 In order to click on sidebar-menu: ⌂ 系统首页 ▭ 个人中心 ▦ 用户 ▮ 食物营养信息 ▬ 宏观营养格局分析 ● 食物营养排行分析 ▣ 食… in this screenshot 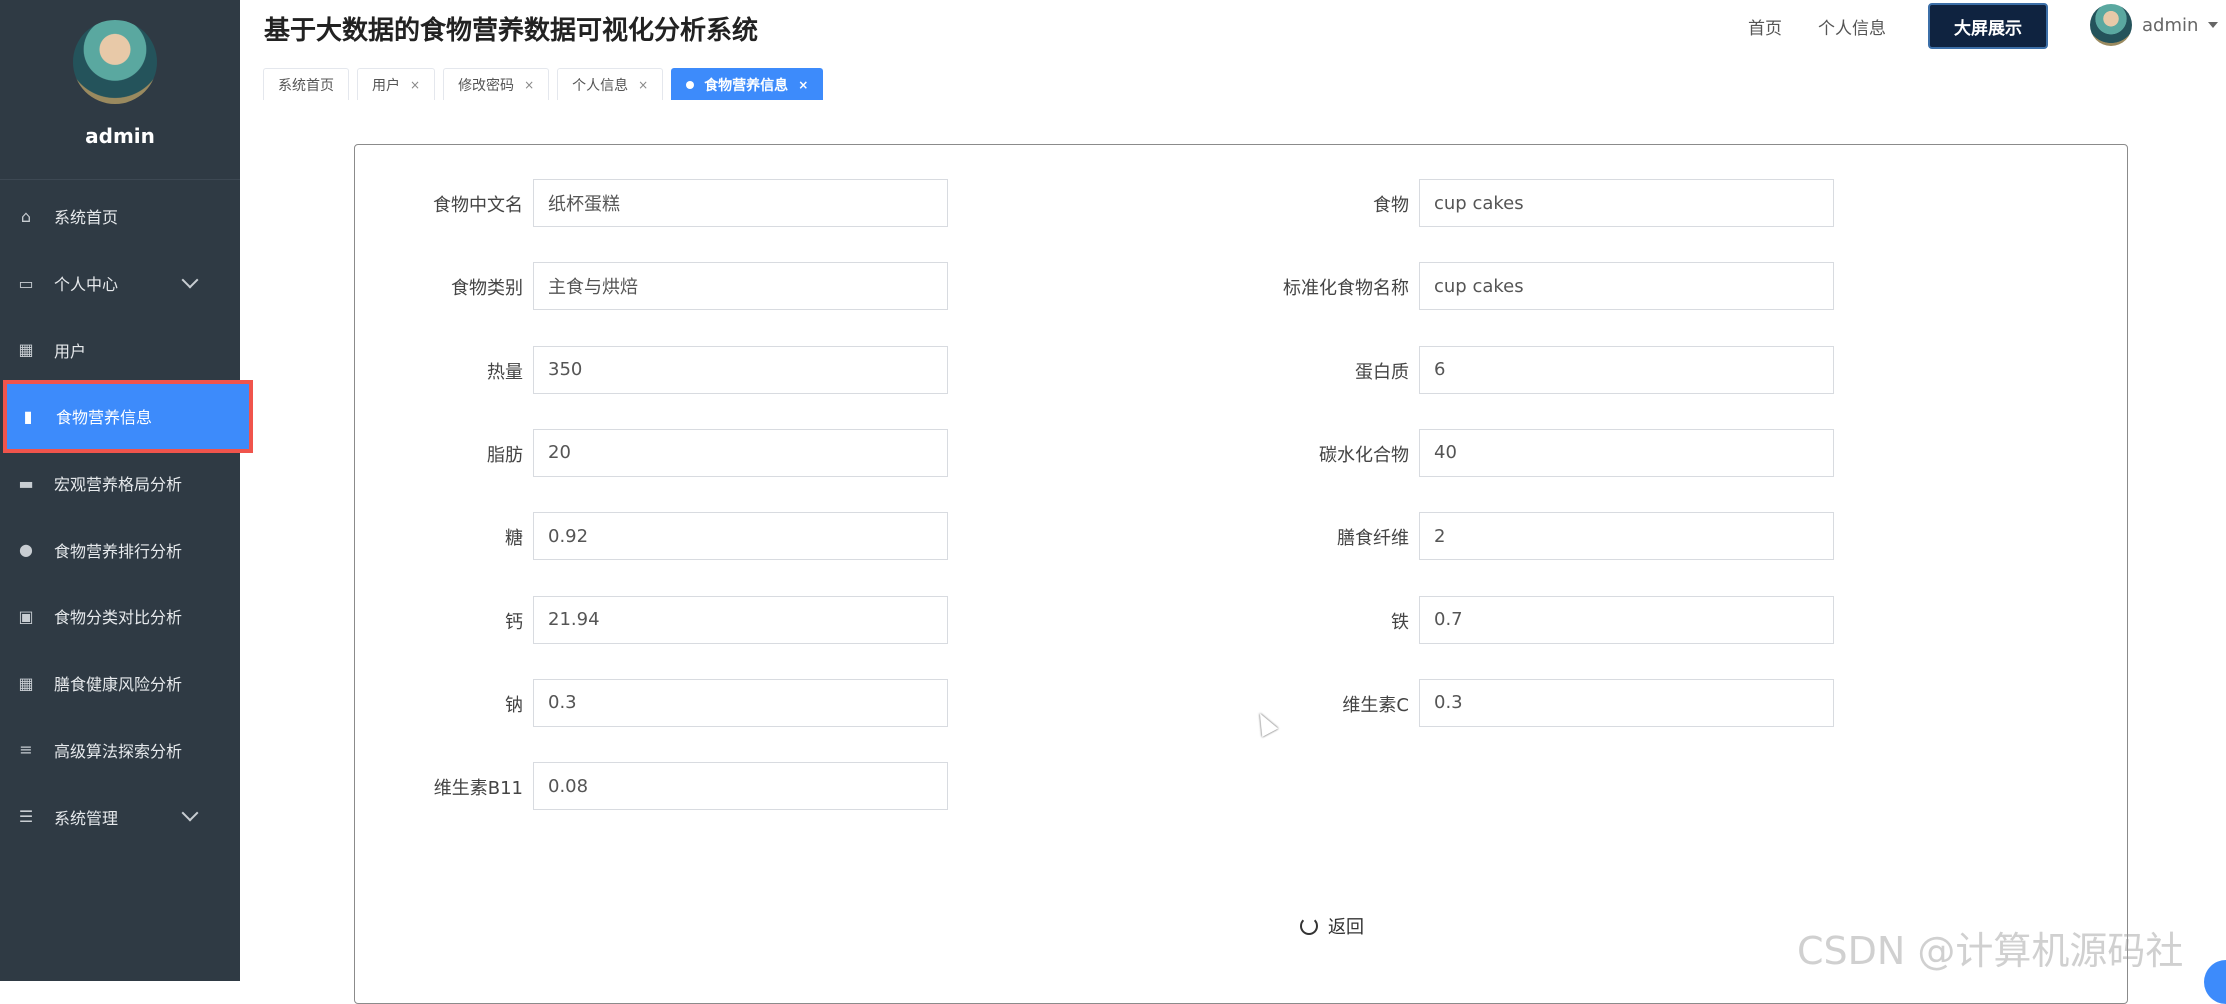, I will do `click(126, 516)`.